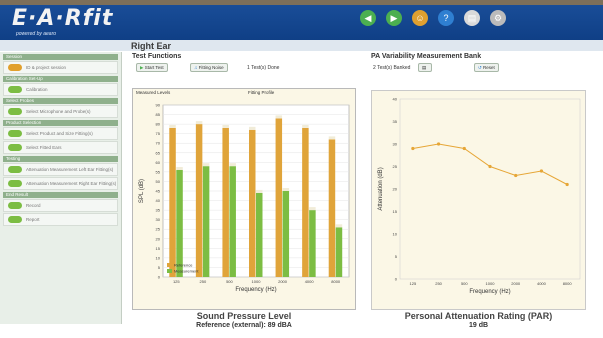  Describe the element at coordinates (158, 124) in the screenshot. I see `y-tick-label: 80` at that location.